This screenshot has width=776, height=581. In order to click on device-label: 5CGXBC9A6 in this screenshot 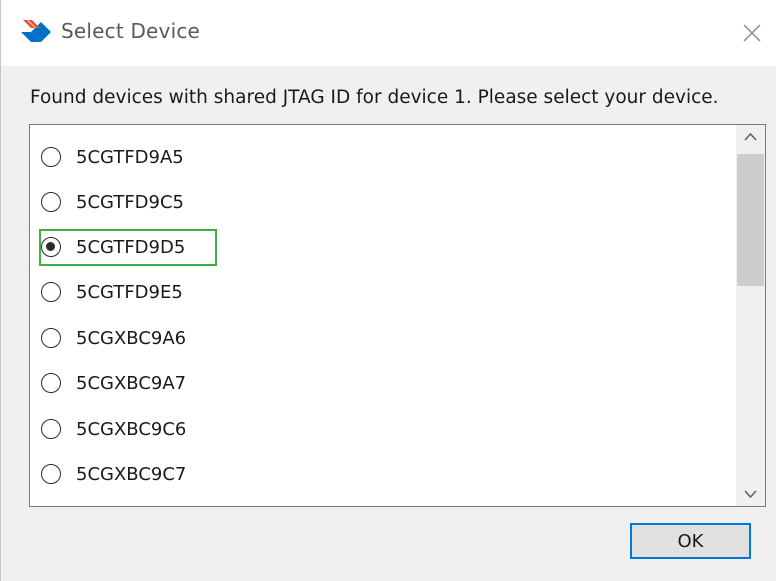, I will do `click(131, 338)`.